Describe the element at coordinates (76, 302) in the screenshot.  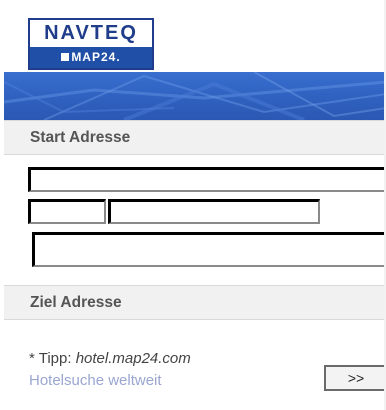
I see `dest-address-title: Ziel Adresse` at that location.